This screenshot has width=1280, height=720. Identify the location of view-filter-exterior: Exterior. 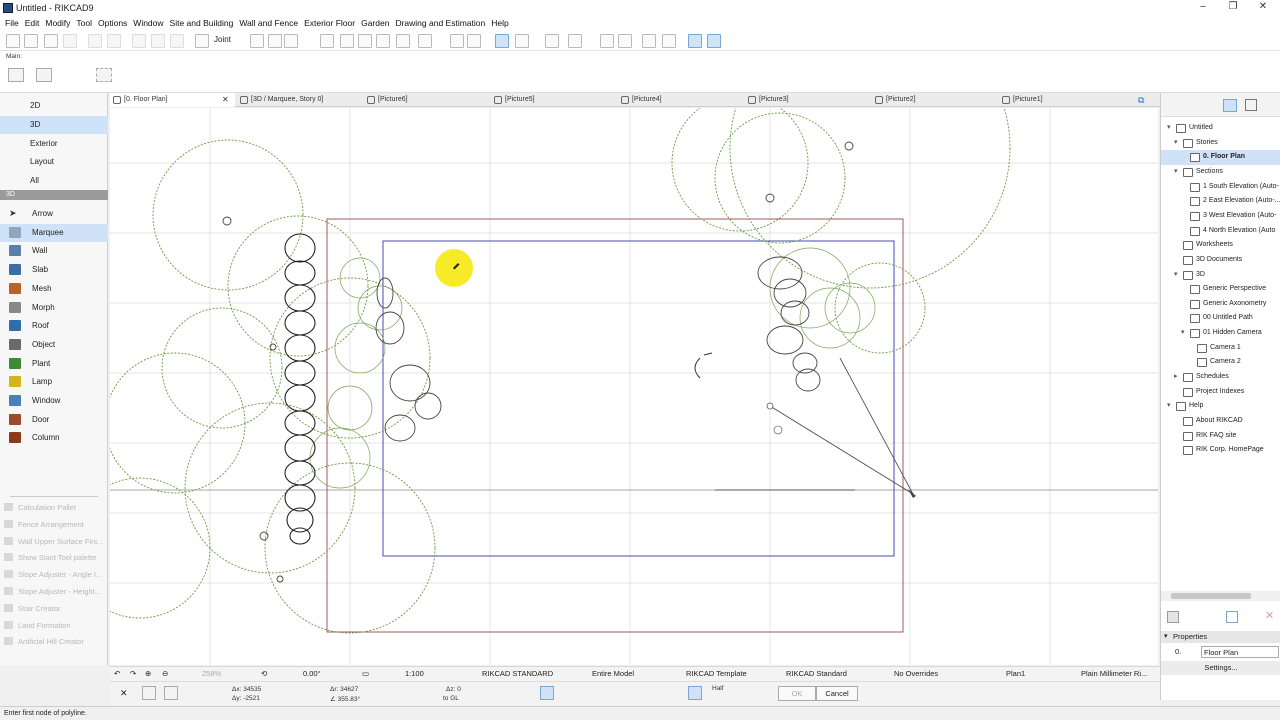
(54, 144).